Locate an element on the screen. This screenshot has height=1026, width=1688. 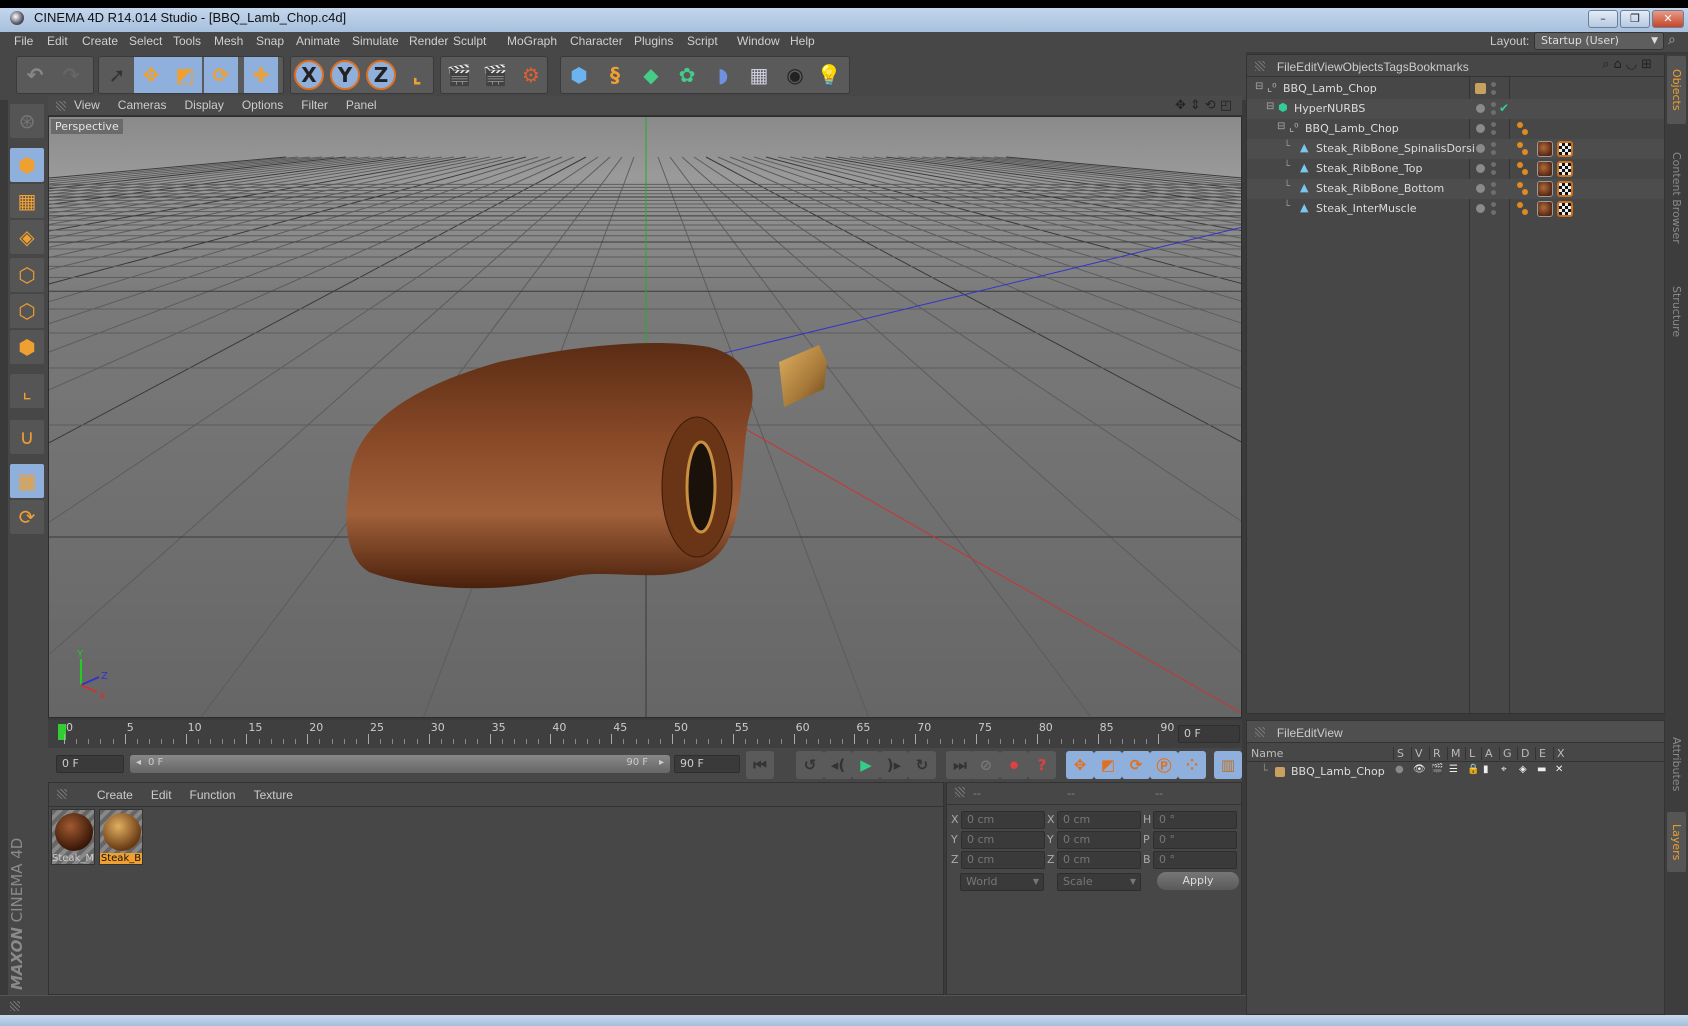
viewport-menu-cameras: Cameras is located at coordinates (142, 105).